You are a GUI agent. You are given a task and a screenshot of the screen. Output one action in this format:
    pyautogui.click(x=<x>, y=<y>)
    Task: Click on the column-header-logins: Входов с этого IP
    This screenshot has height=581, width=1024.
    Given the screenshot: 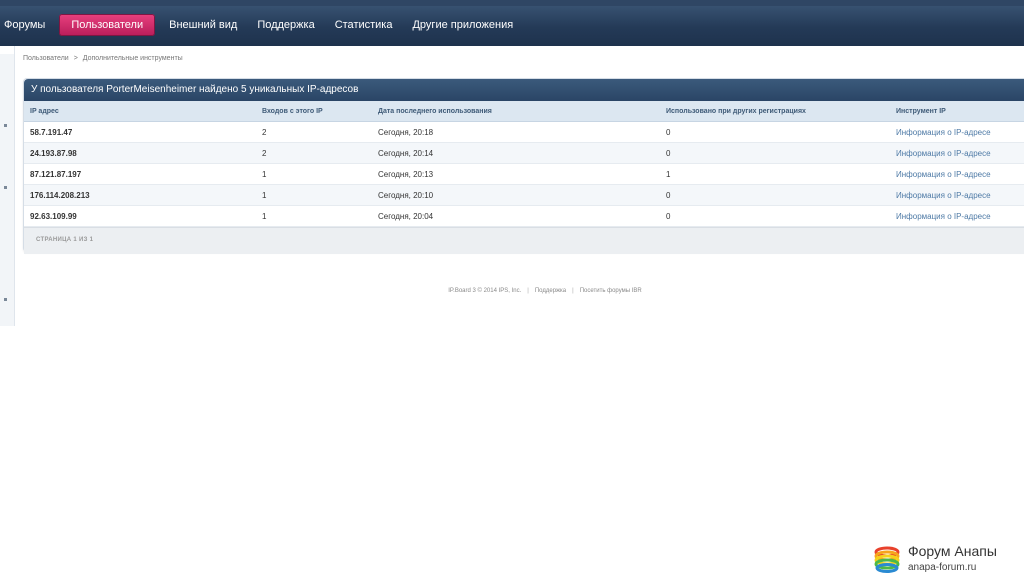 What is the action you would take?
    pyautogui.click(x=292, y=111)
    